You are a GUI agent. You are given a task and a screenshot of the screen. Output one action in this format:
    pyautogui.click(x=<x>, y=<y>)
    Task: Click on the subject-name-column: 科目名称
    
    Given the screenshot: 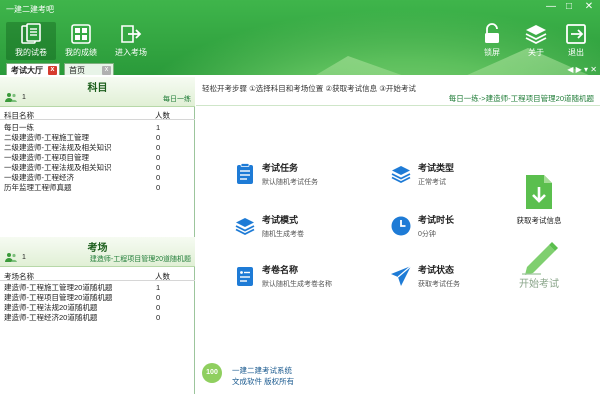 What is the action you would take?
    pyautogui.click(x=19, y=115)
    